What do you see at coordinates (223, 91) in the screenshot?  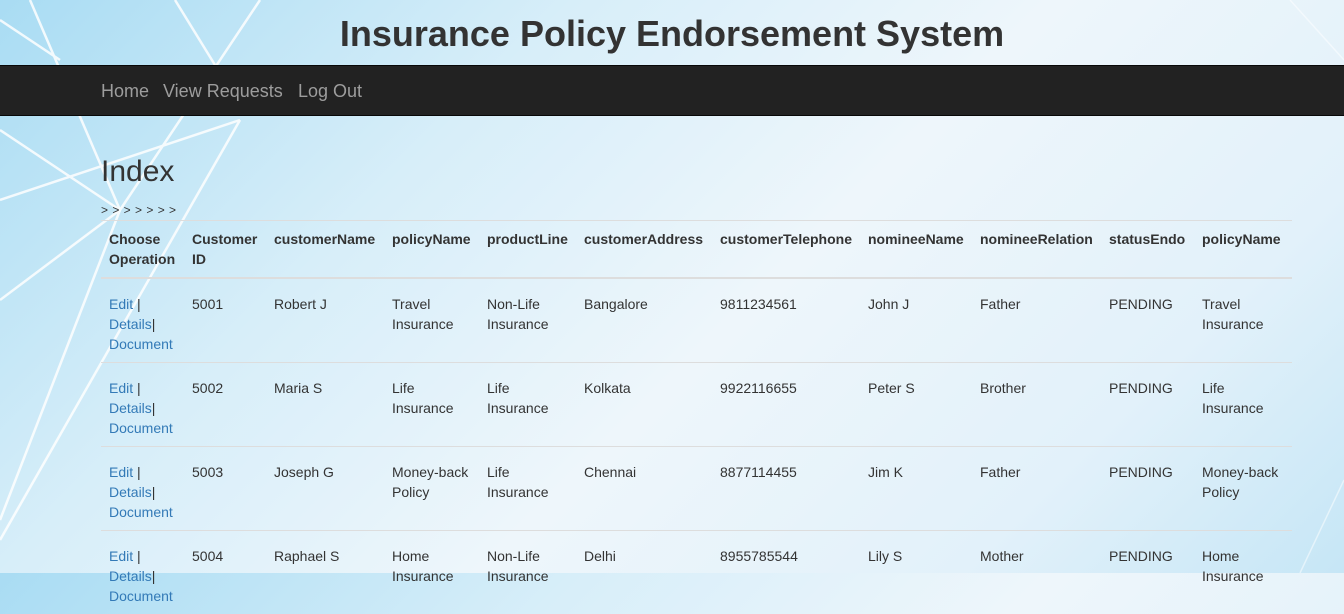 I see `nav-view-requests: View Requests` at bounding box center [223, 91].